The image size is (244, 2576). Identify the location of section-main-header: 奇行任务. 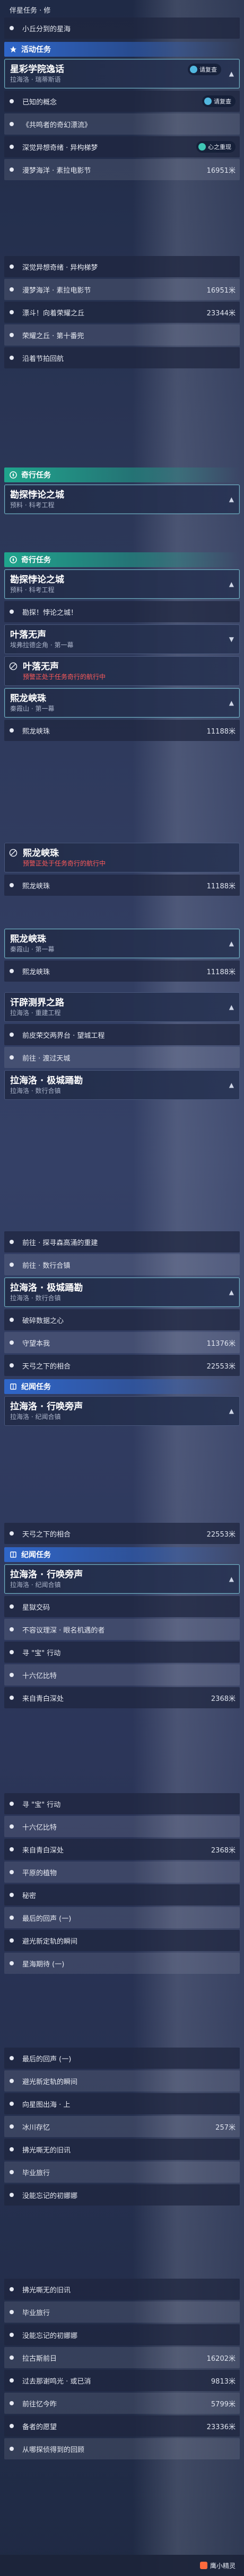
(122, 474).